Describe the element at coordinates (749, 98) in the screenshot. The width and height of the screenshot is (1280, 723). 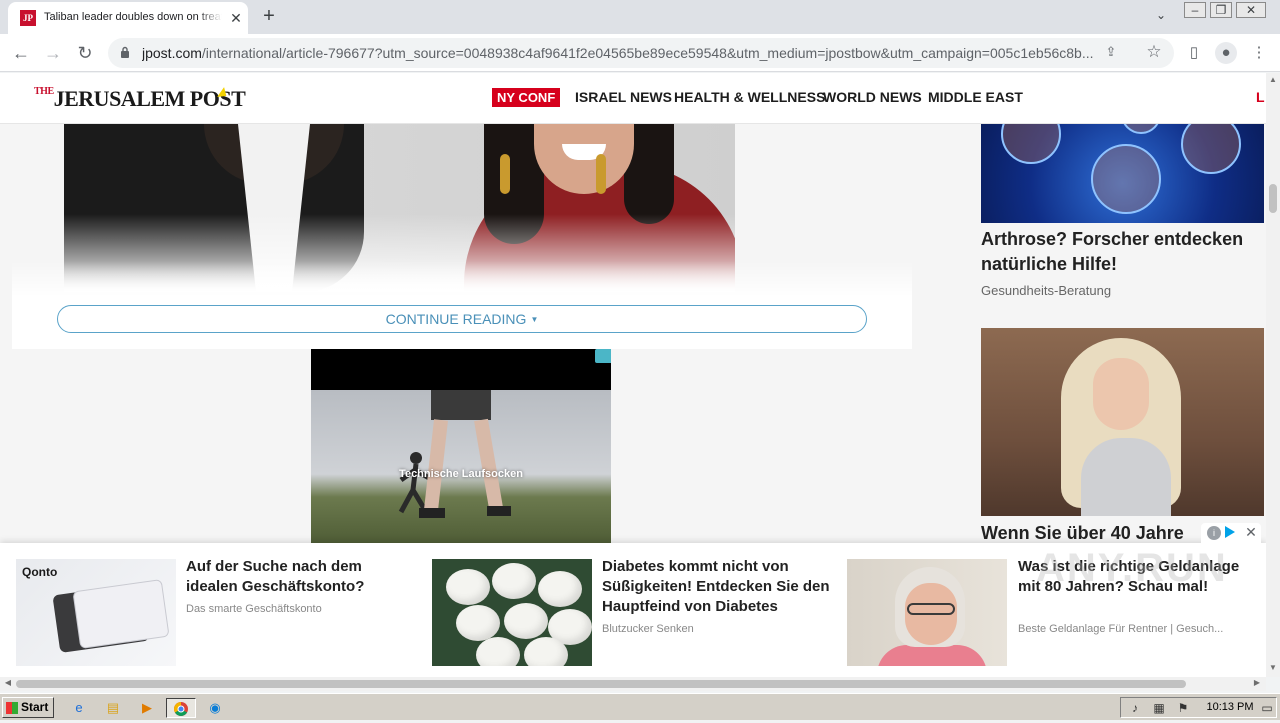
I see `nav-health-wellness: HEALTH & WELLNESS` at that location.